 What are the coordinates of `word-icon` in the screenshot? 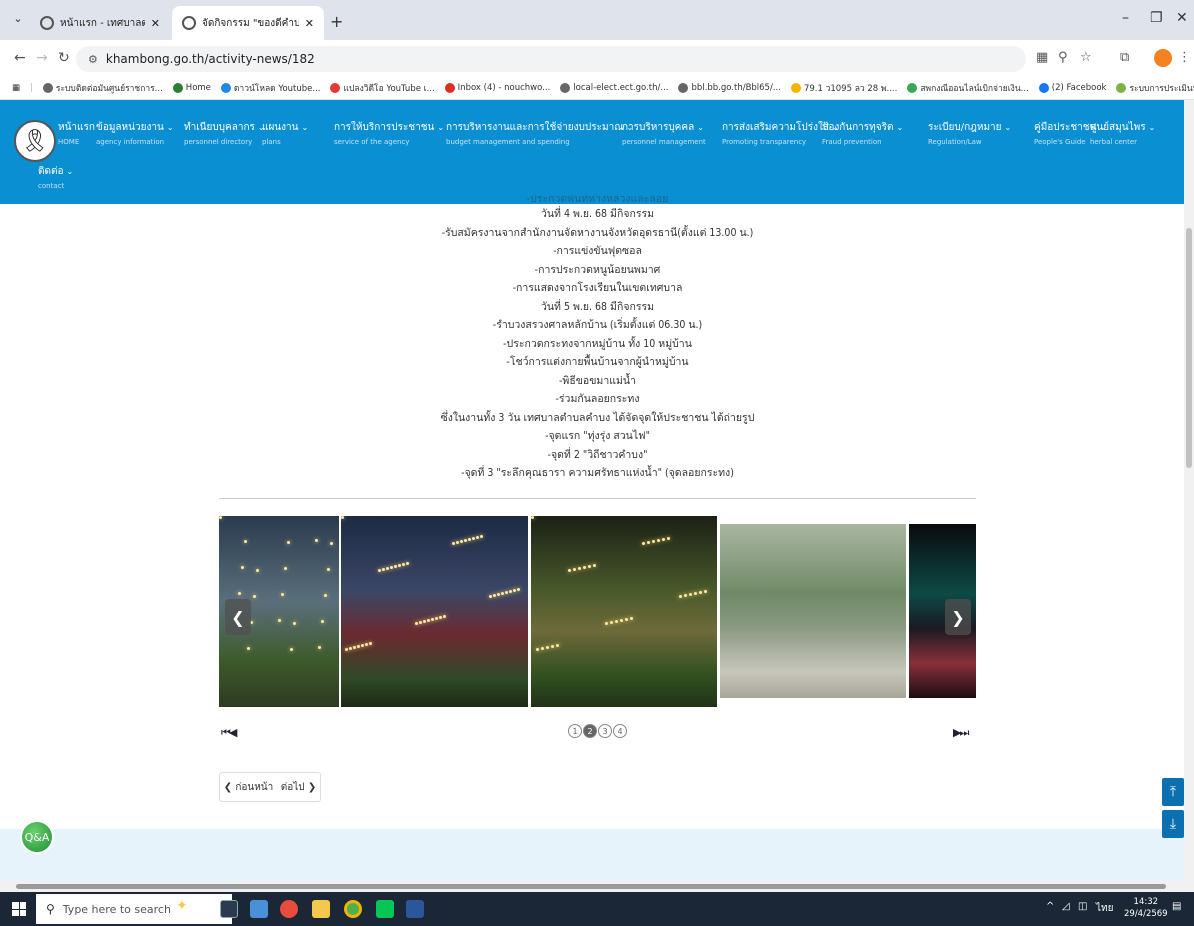 It's located at (415, 909).